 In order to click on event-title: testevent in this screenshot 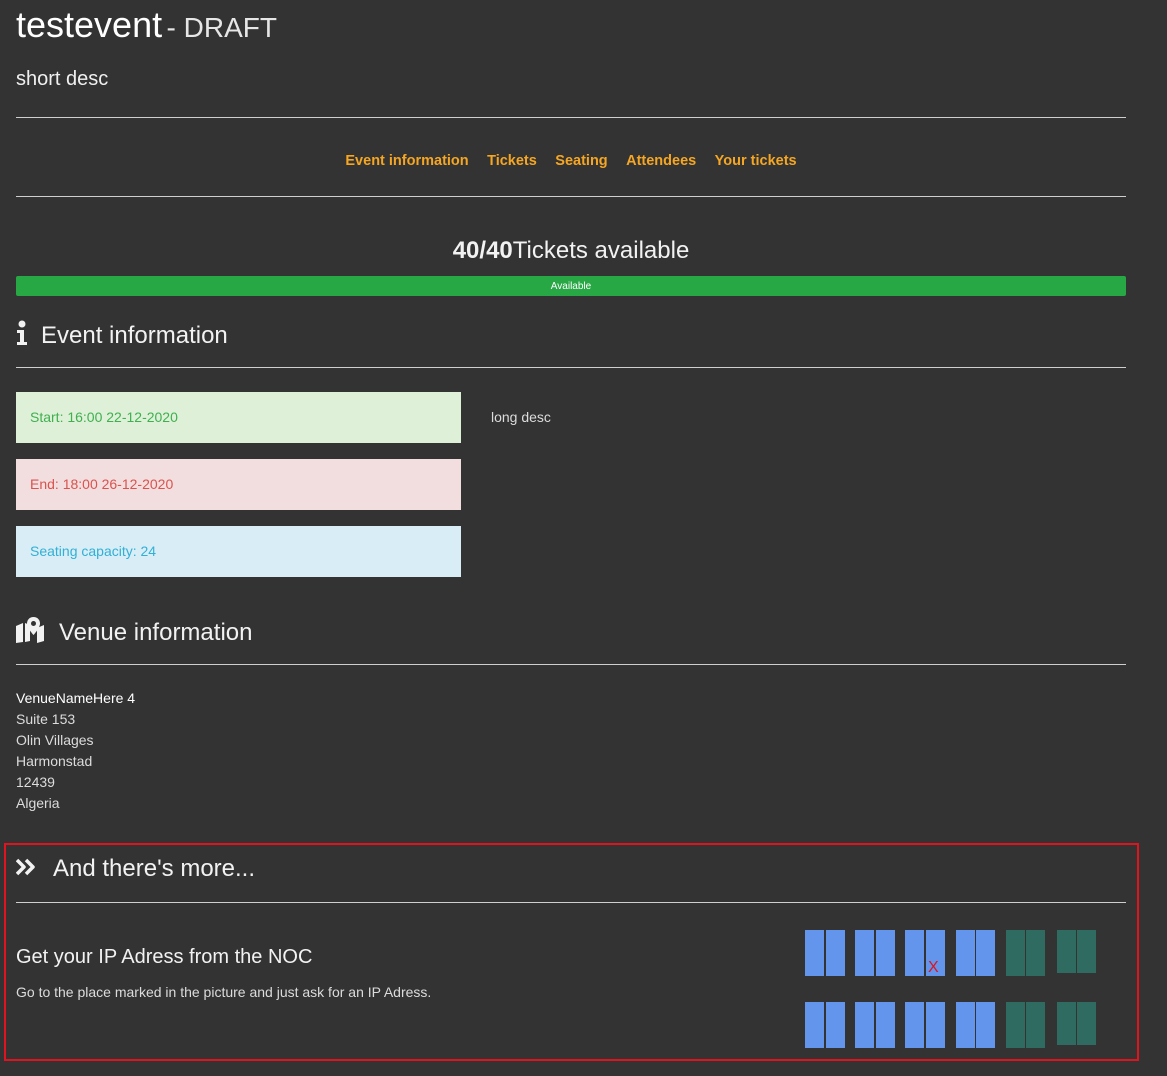, I will do `click(89, 24)`.